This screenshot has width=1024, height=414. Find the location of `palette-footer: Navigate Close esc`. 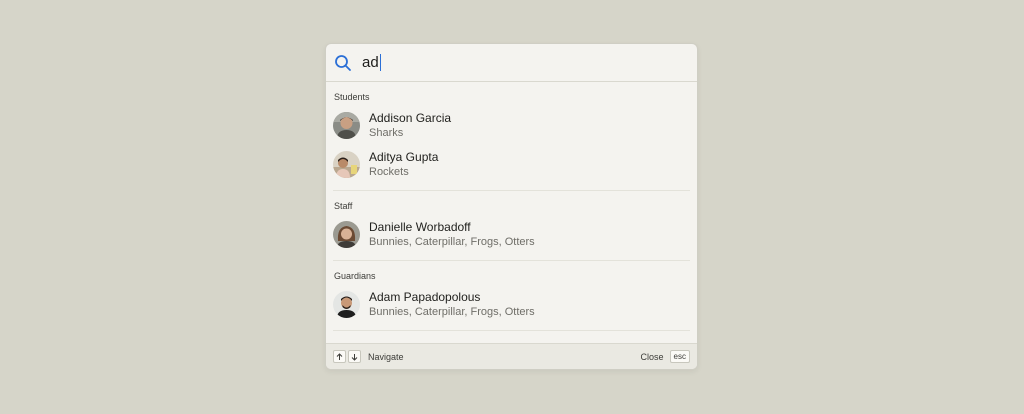

palette-footer: Navigate Close esc is located at coordinates (511, 356).